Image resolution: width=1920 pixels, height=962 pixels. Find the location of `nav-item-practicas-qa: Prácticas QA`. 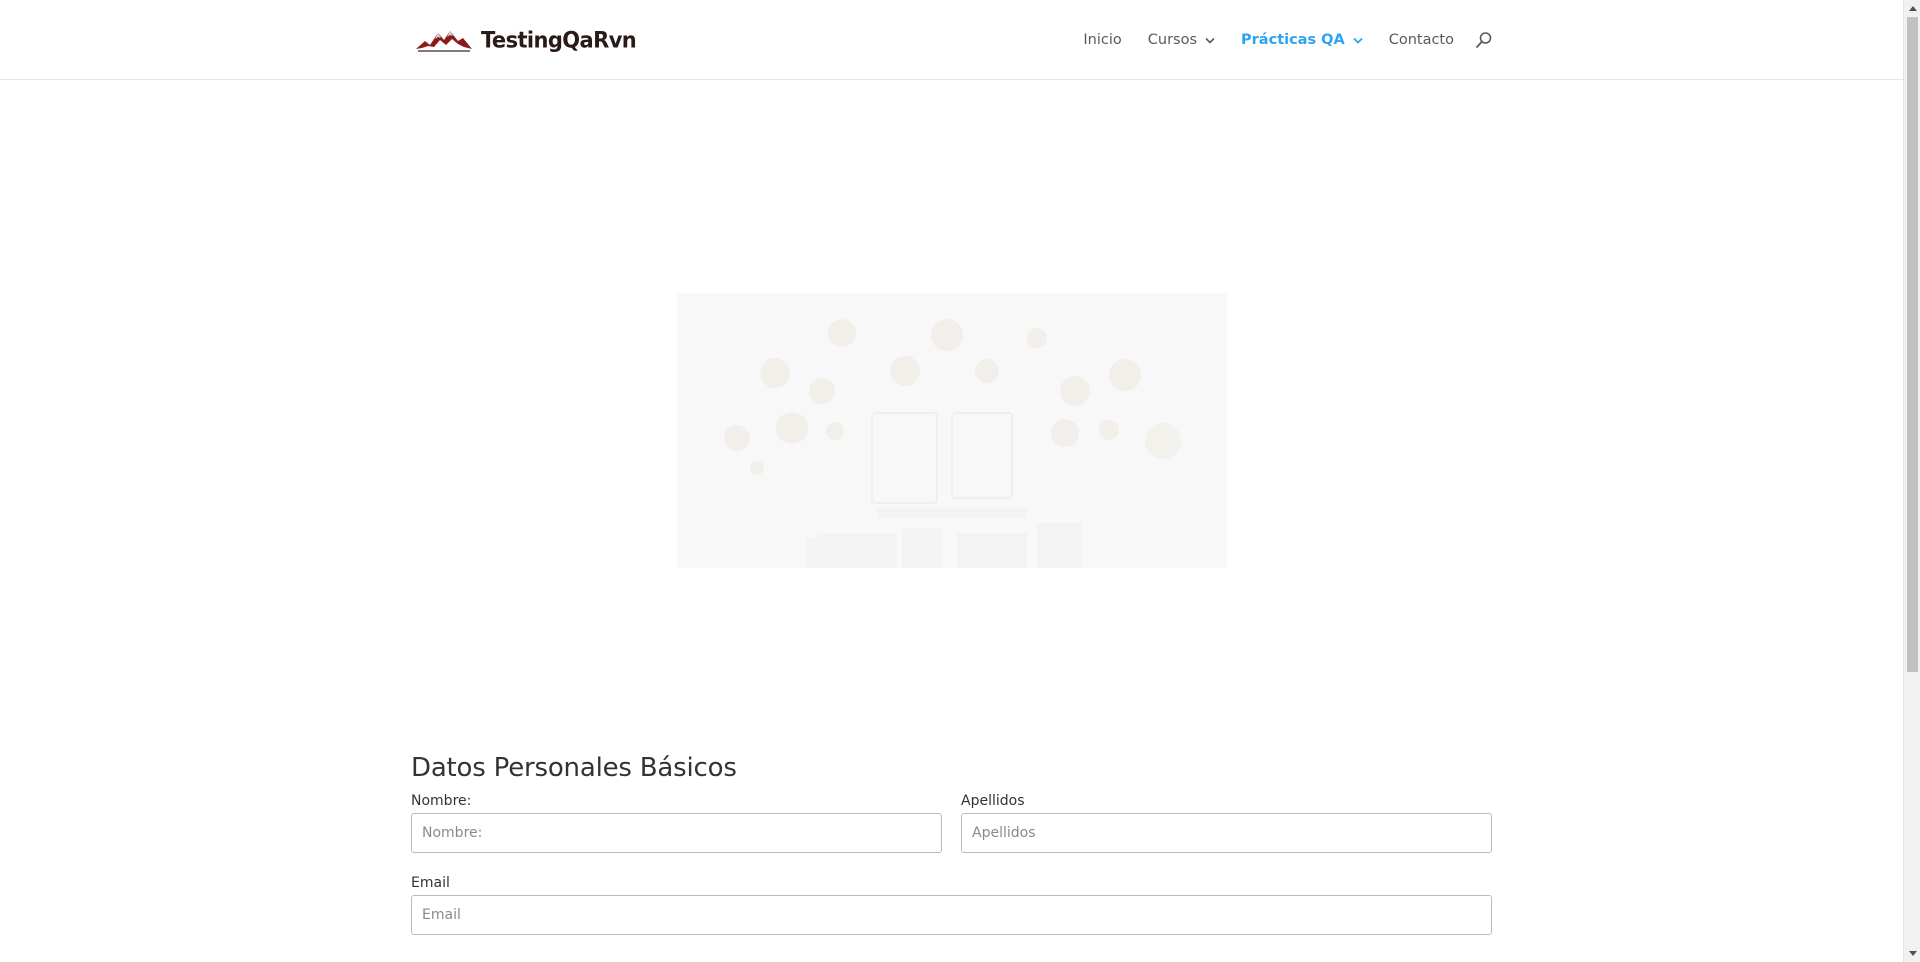

nav-item-practicas-qa: Prácticas QA is located at coordinates (1302, 40).